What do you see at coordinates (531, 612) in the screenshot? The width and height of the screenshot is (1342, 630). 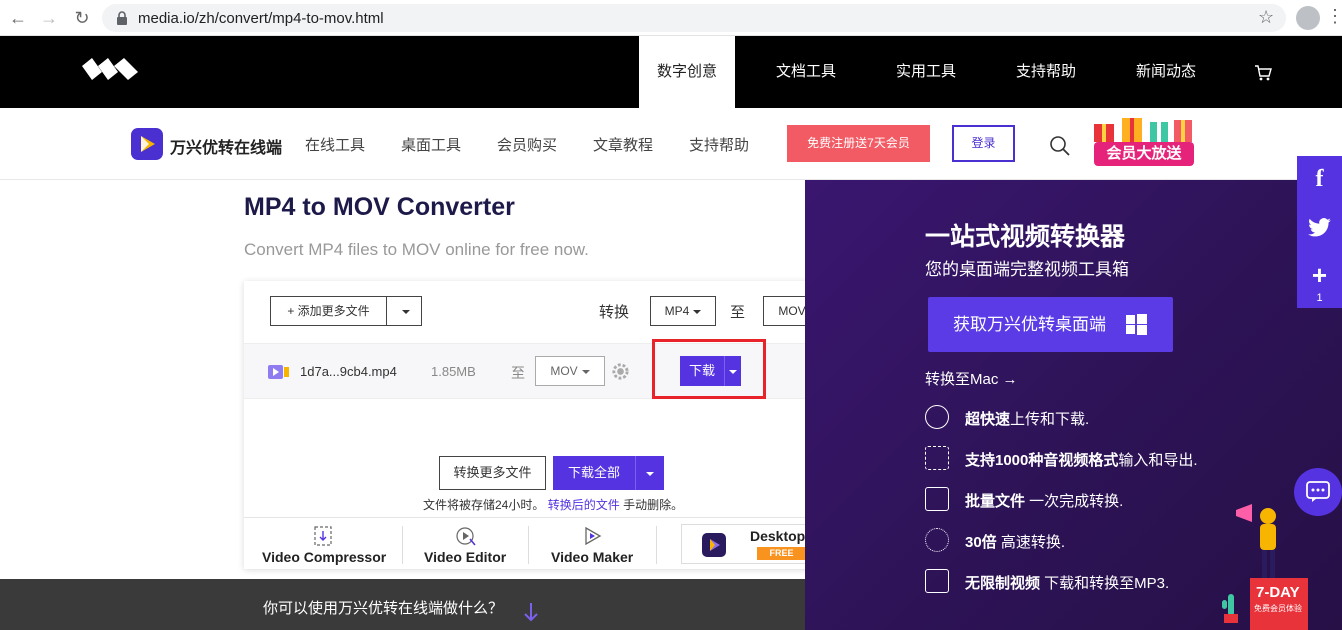 I see `arrow-down-icon` at bounding box center [531, 612].